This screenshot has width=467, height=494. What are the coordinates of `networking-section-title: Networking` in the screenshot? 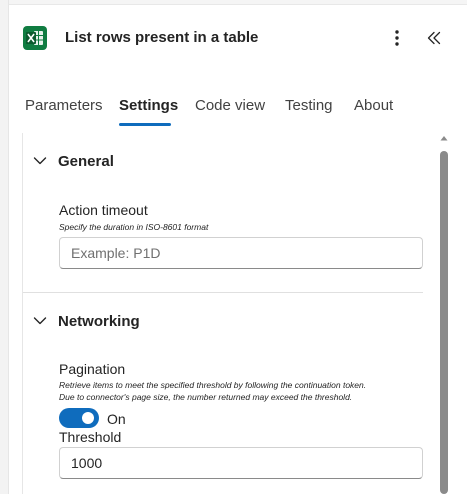 It's located at (99, 321).